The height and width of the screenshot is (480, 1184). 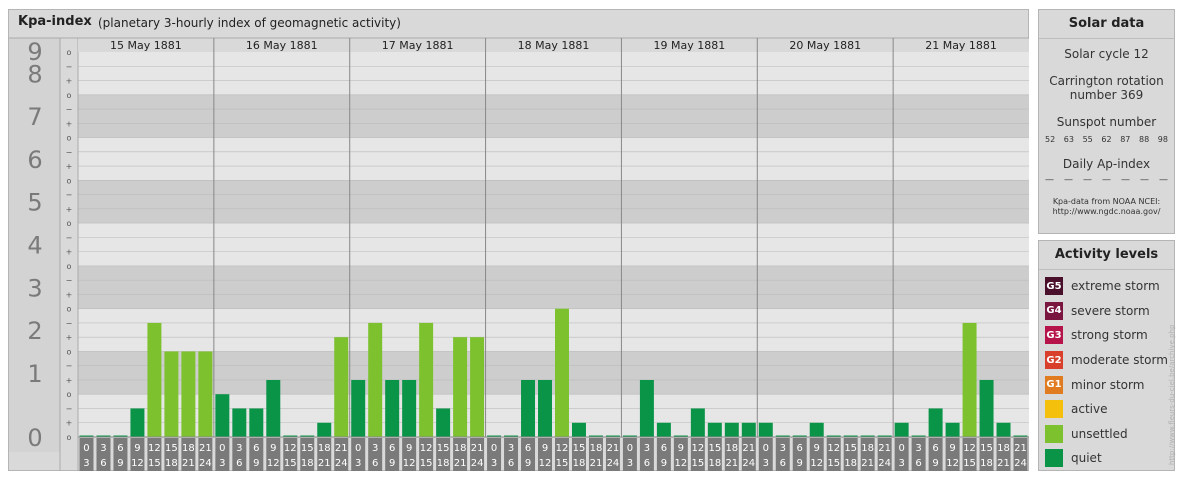 What do you see at coordinates (884, 463) in the screenshot?
I see `interval-end-label: 24` at bounding box center [884, 463].